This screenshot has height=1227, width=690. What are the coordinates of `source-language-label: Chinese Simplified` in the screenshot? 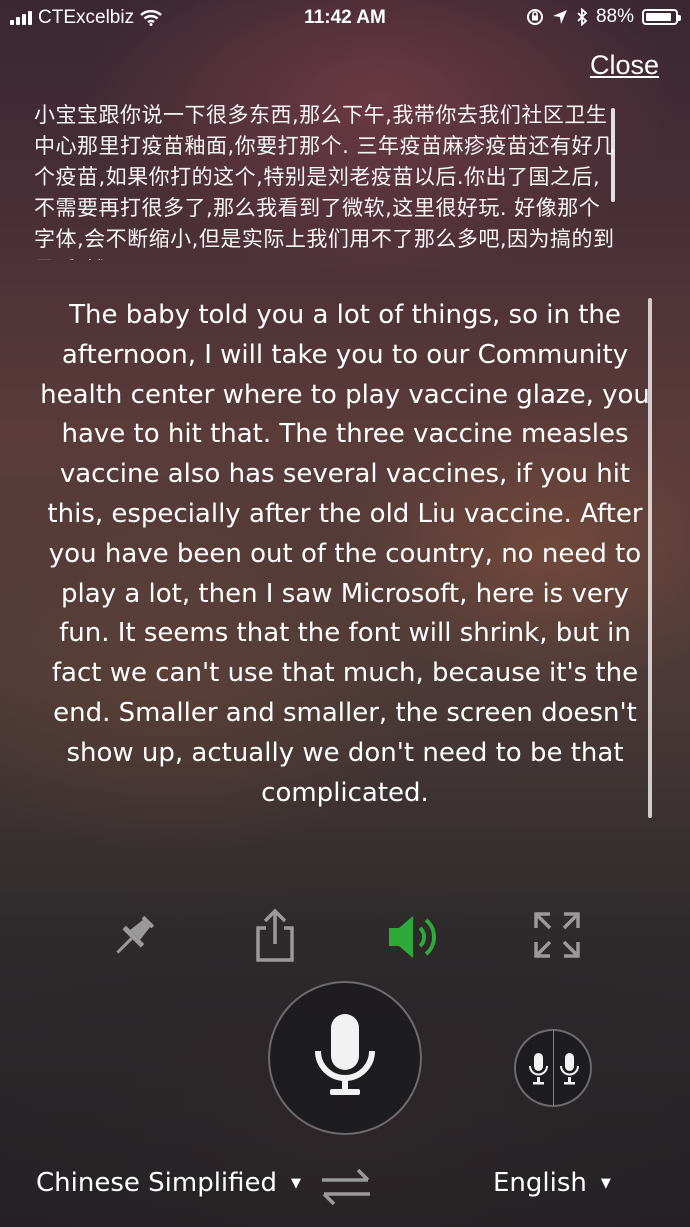 It's located at (157, 1183).